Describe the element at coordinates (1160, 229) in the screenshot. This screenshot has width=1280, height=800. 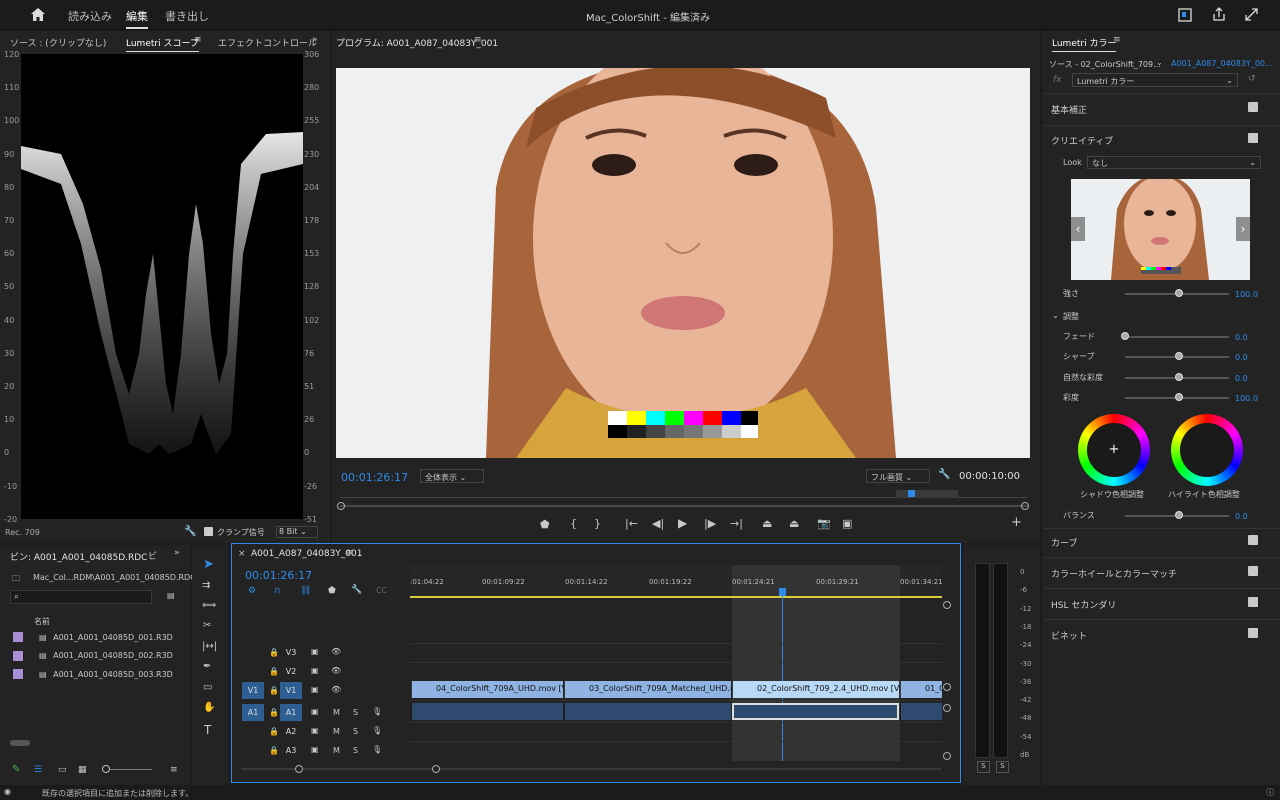
I see `look-preview` at that location.